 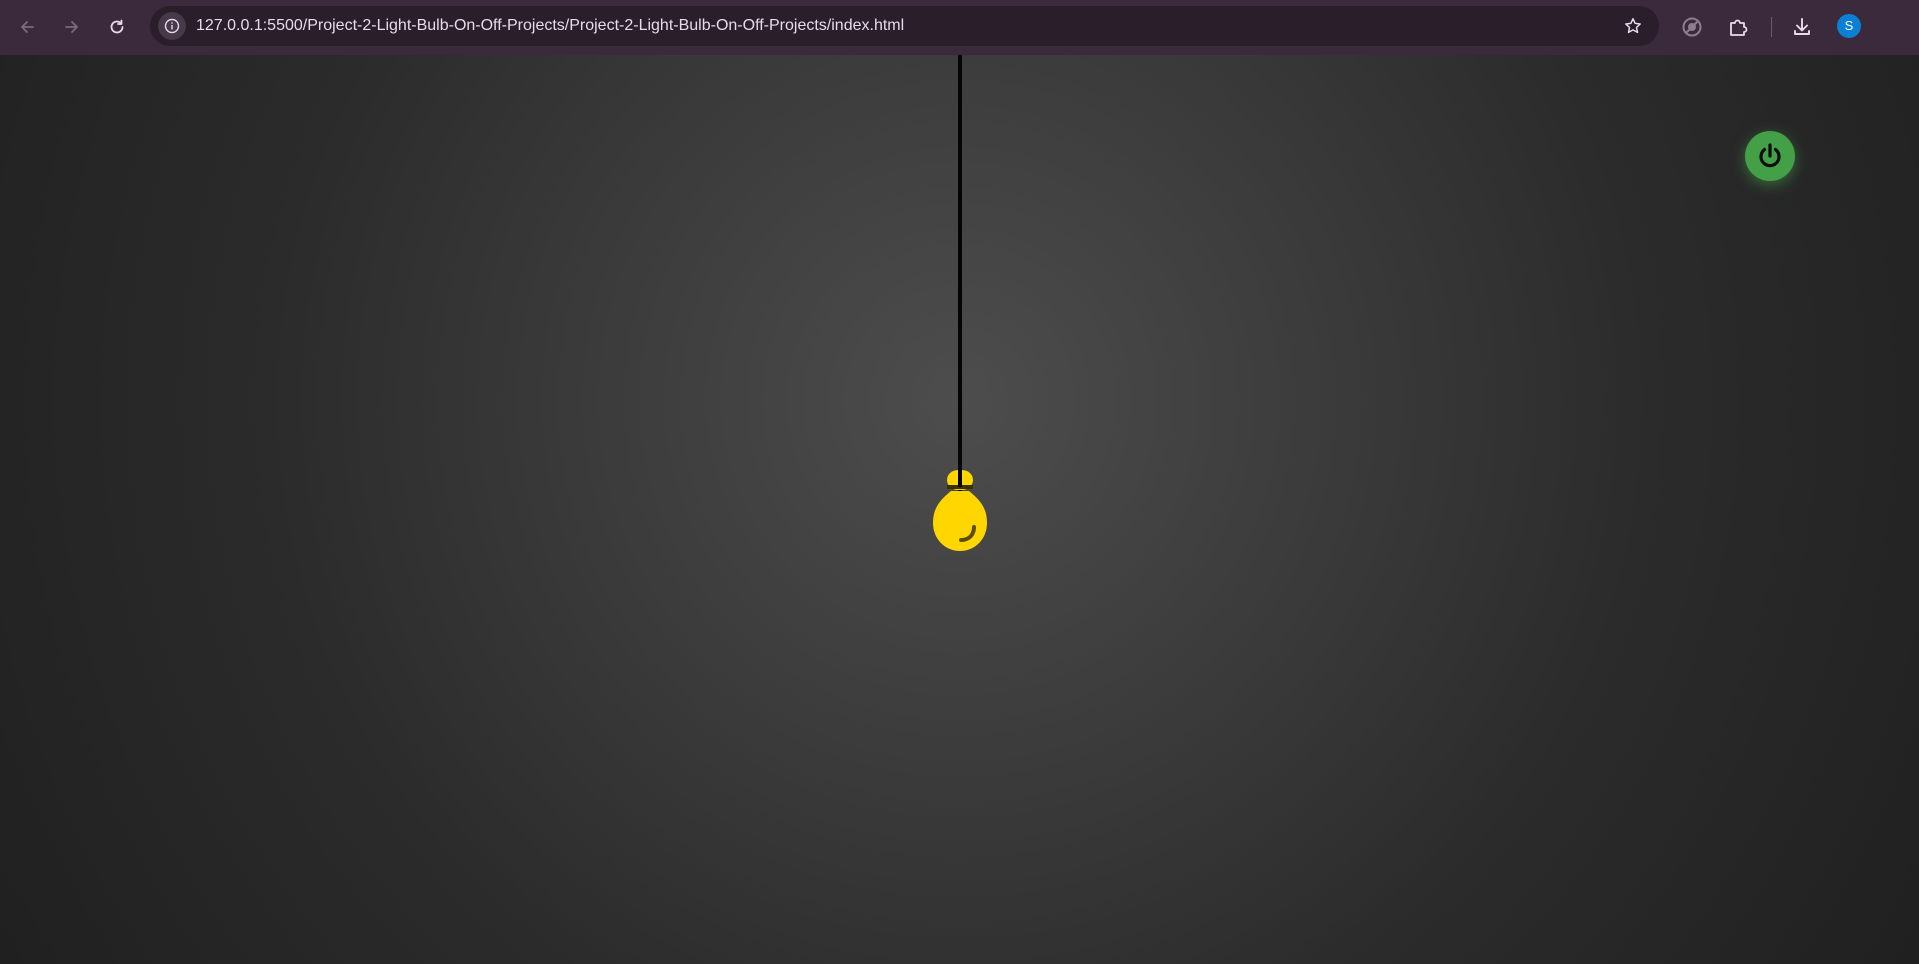 I want to click on vpn-button, so click(x=1692, y=27).